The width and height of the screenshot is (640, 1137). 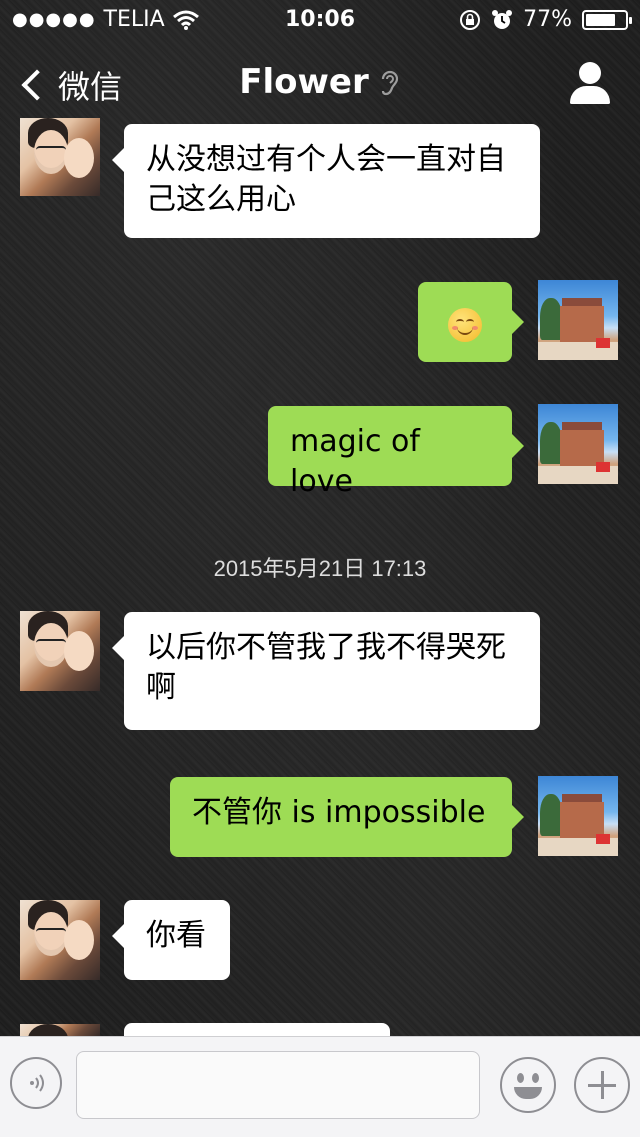 I want to click on message-bubble-outgoing, so click(x=471, y=322).